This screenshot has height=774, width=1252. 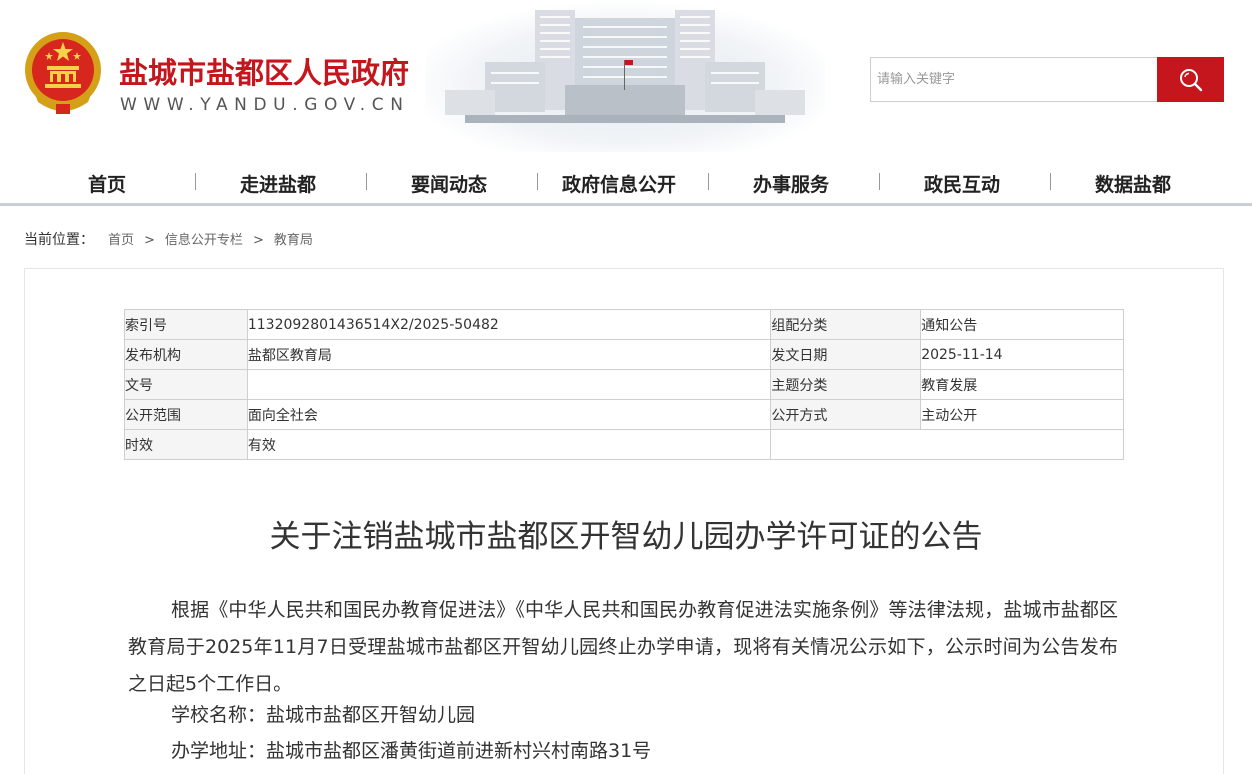 I want to click on meta-value-subject: 教育发展, so click(x=1022, y=384).